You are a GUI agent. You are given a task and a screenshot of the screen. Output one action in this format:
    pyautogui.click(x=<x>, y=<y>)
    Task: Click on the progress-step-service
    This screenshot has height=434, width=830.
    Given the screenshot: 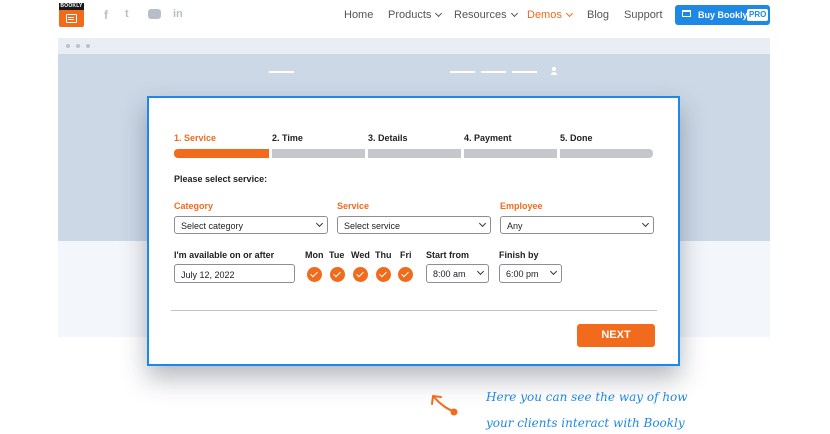 What is the action you would take?
    pyautogui.click(x=221, y=153)
    